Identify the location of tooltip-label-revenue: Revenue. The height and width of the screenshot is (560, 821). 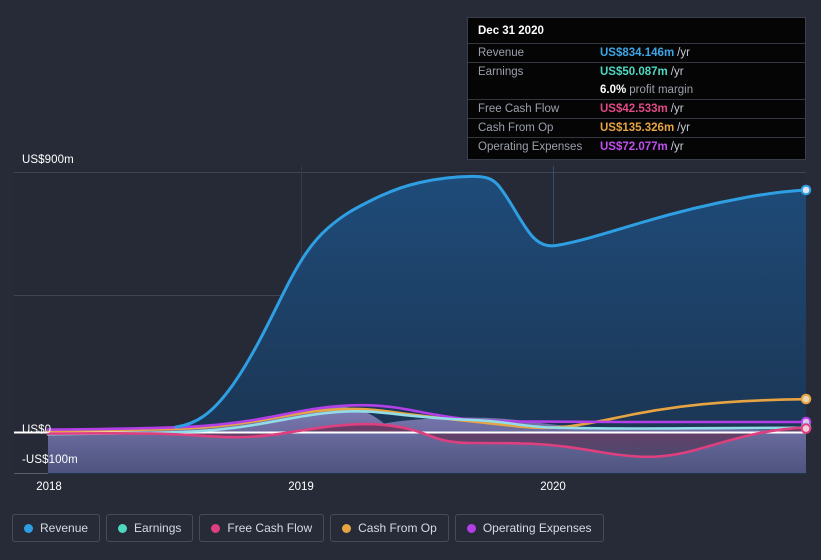
(501, 53).